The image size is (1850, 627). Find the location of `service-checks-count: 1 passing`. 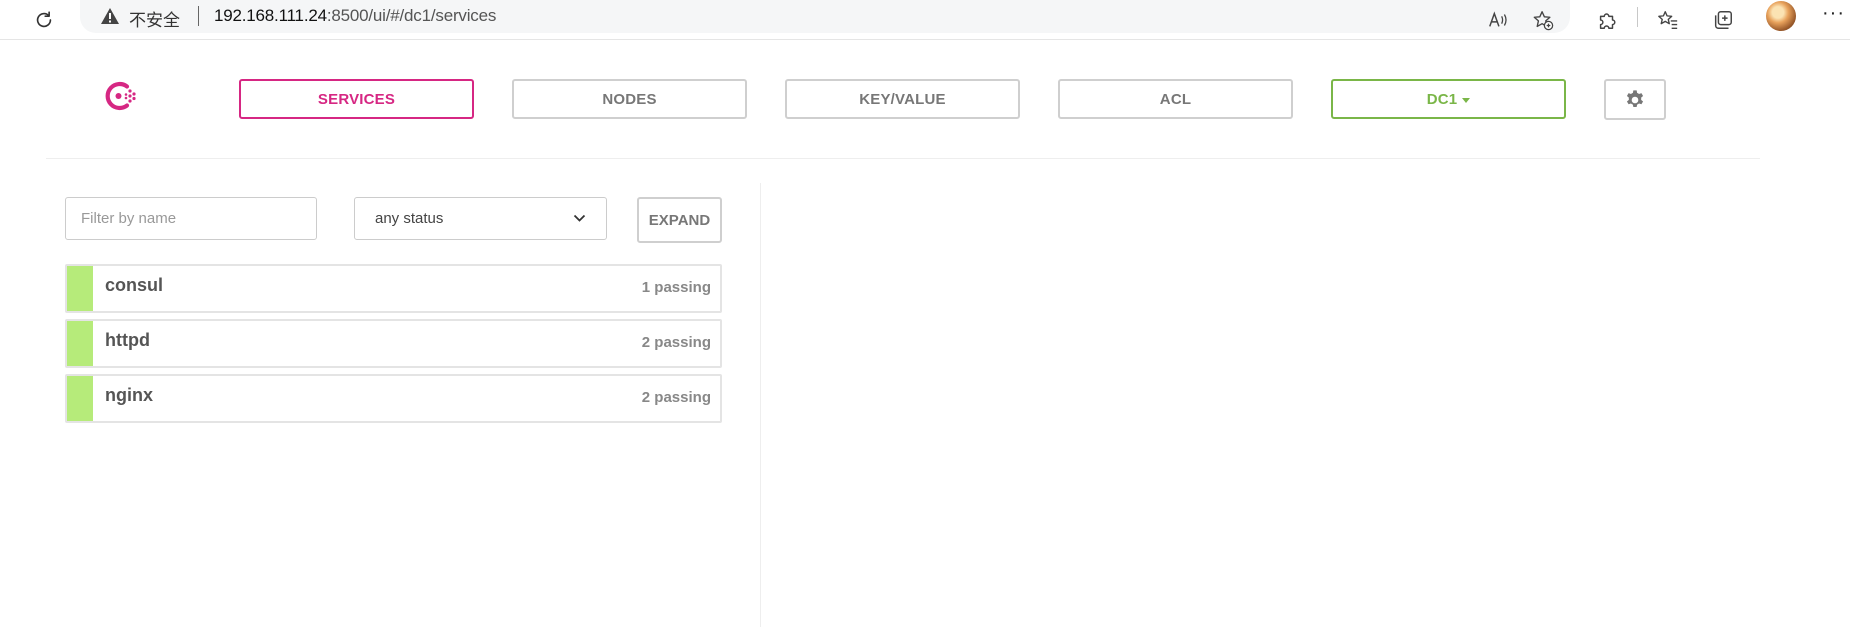

service-checks-count: 1 passing is located at coordinates (676, 287).